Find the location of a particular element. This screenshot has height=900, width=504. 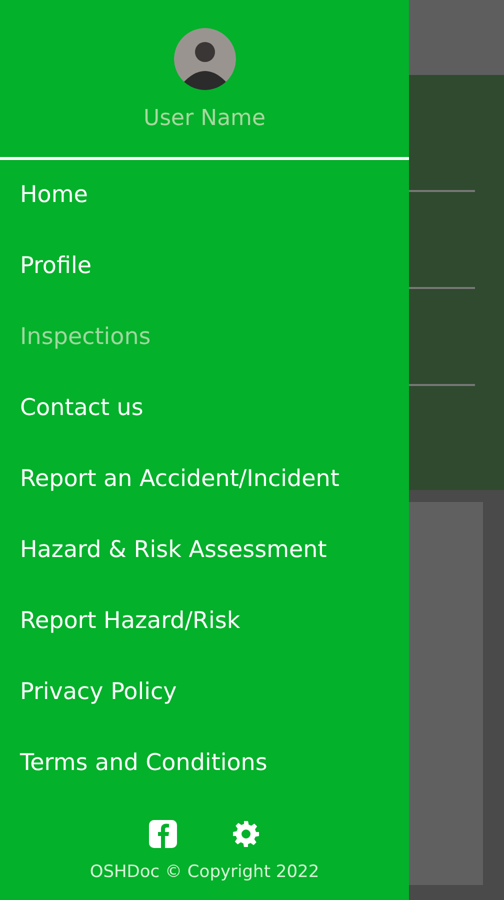

menu-item: Hazard & Risk Assessment is located at coordinates (204, 567).